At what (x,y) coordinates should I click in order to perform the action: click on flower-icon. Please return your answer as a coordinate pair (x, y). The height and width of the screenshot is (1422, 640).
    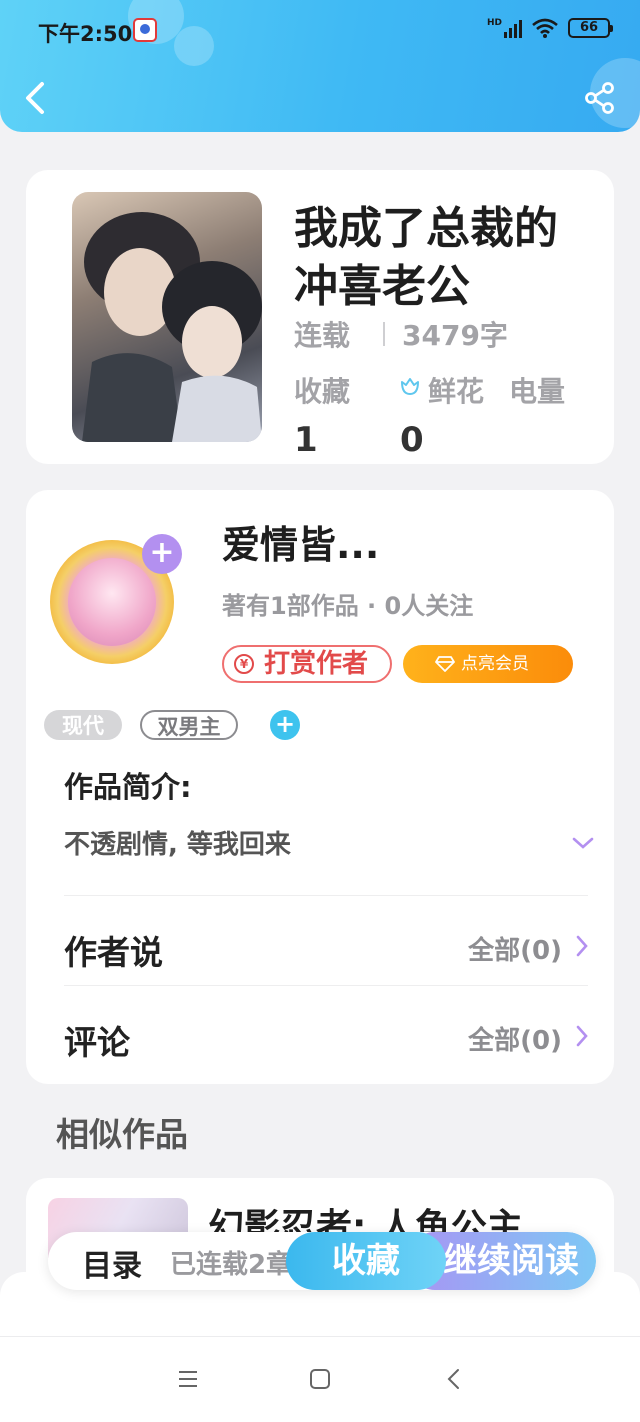
    Looking at the image, I should click on (410, 386).